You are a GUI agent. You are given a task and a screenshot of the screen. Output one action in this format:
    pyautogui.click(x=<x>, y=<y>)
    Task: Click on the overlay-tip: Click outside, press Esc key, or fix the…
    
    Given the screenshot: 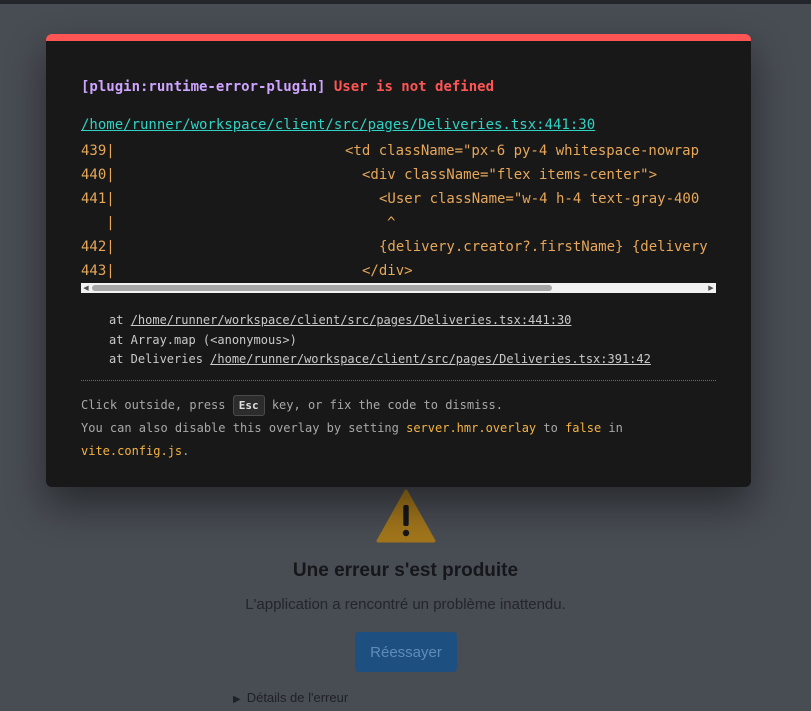 What is the action you would take?
    pyautogui.click(x=381, y=428)
    